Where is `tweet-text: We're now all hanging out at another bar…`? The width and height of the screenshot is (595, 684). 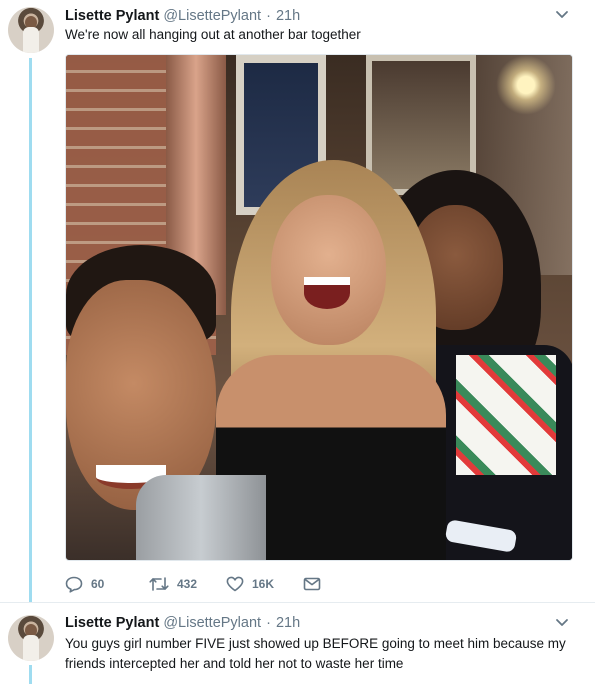
tweet-text: We're now all hanging out at another bar… is located at coordinates (213, 34).